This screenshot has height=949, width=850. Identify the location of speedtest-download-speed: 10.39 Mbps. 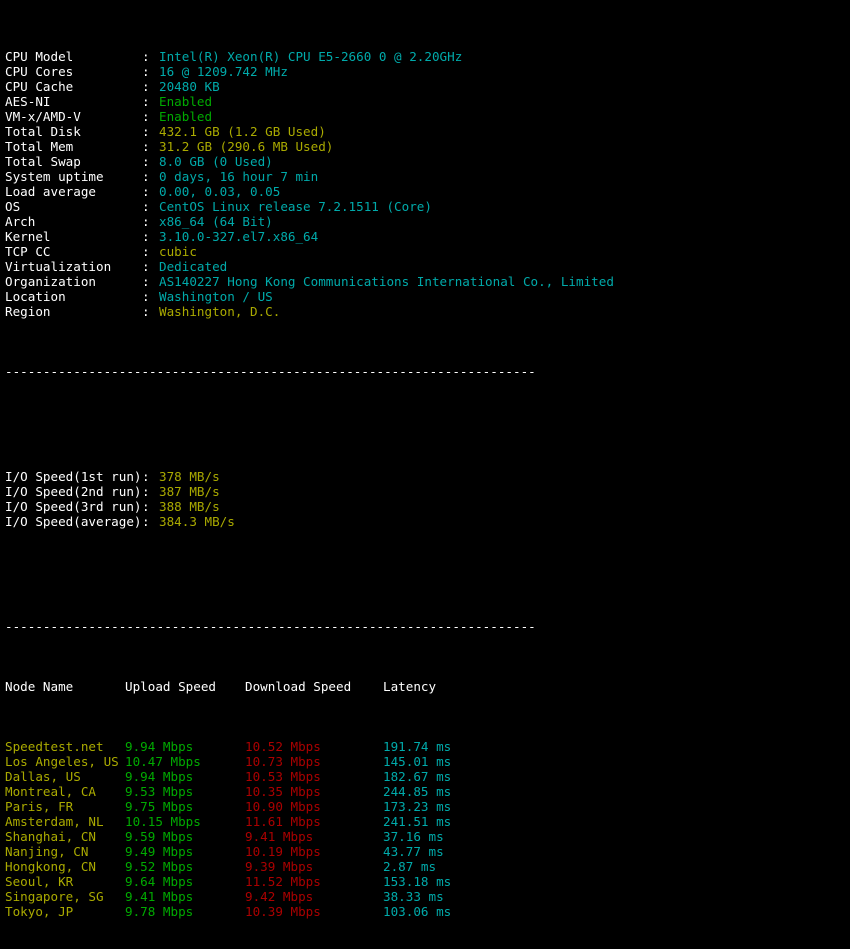
(283, 911).